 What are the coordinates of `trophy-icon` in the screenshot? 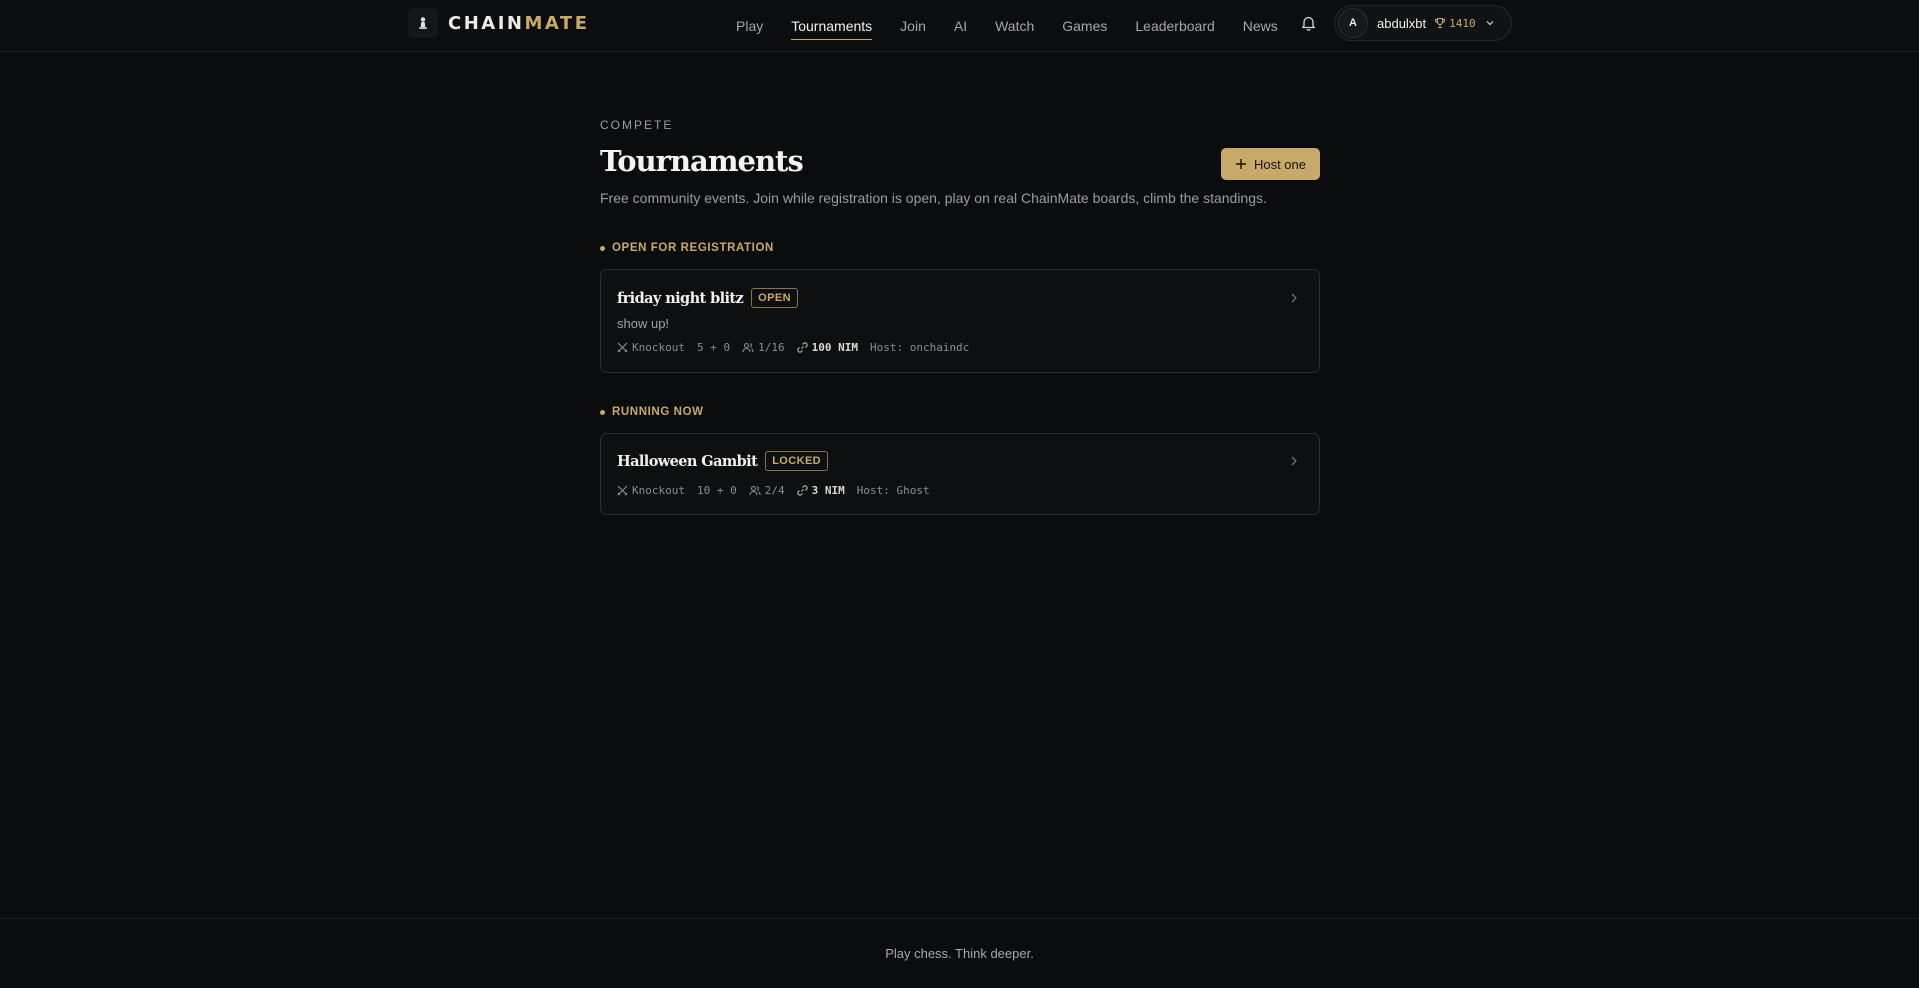 It's located at (1440, 23).